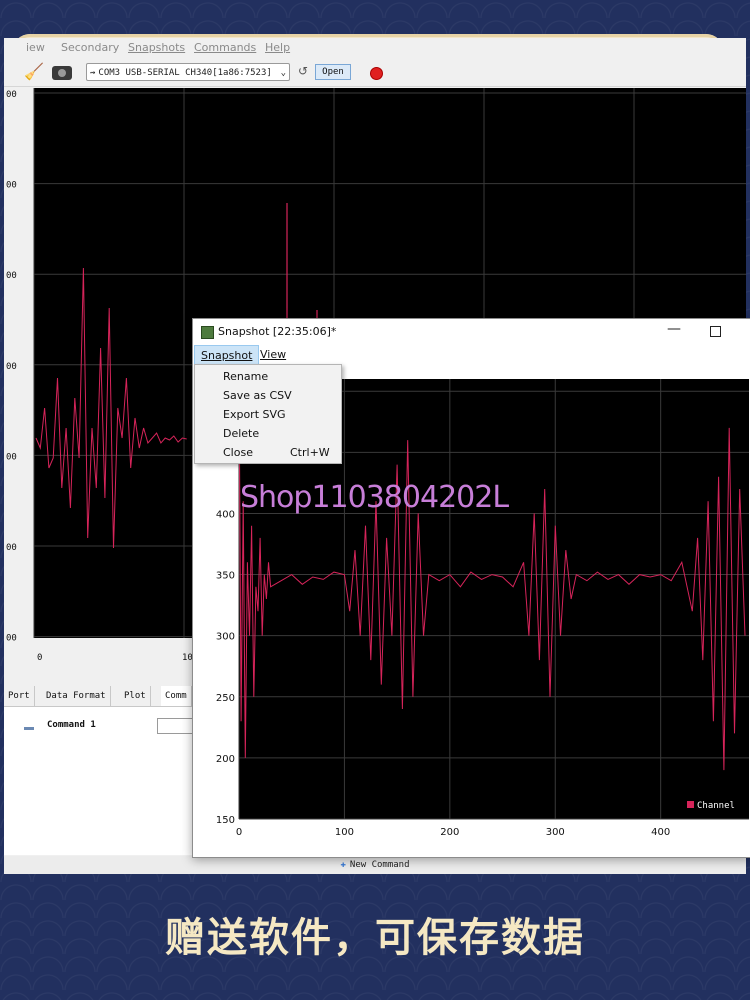  Describe the element at coordinates (34, 71) in the screenshot. I see `broom-icon: 🧹` at that location.